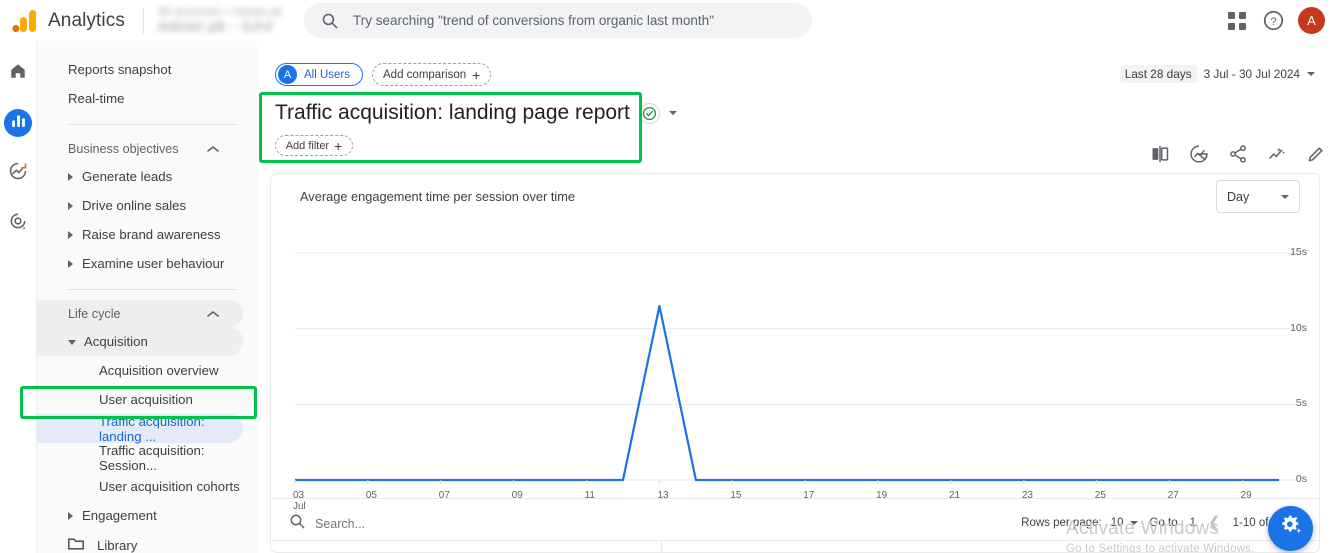 This screenshot has width=1337, height=553. I want to click on y-axis-label: 15s, so click(1298, 252).